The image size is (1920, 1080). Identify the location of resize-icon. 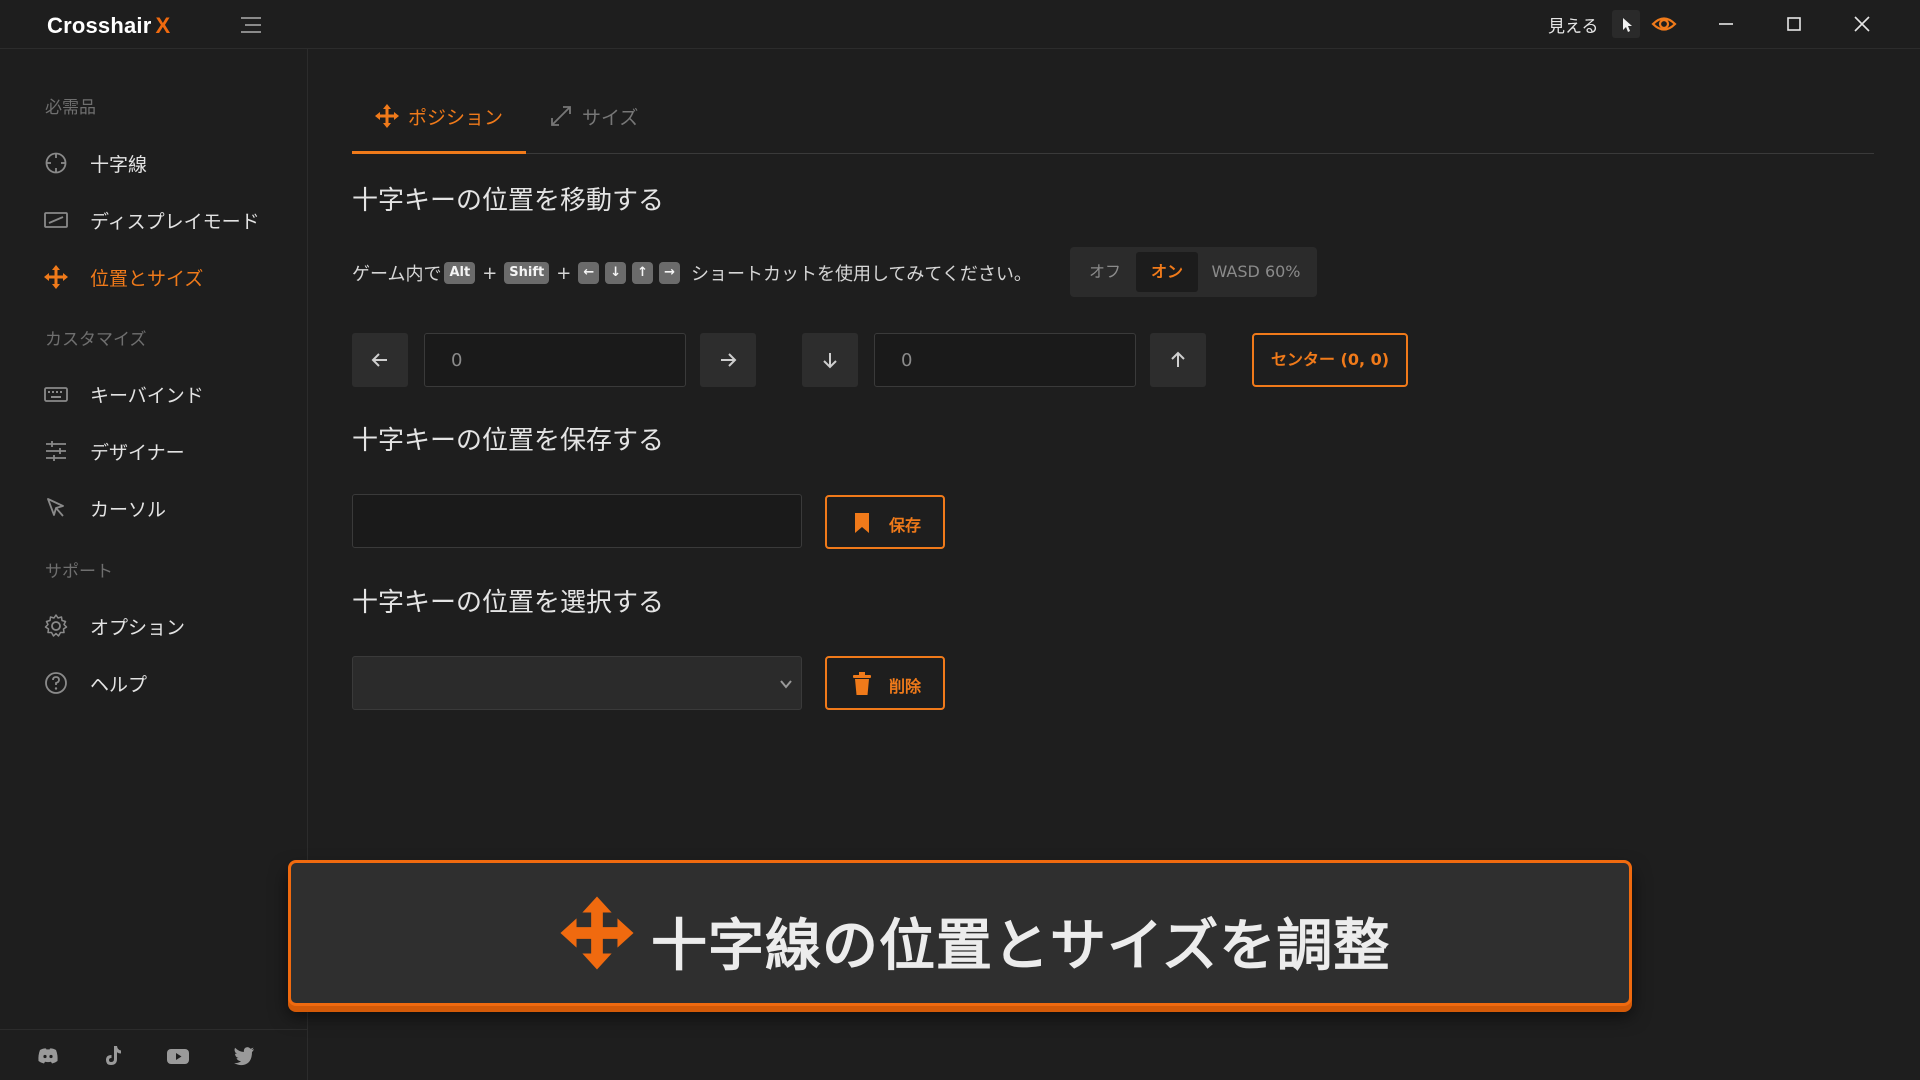
(561, 116).